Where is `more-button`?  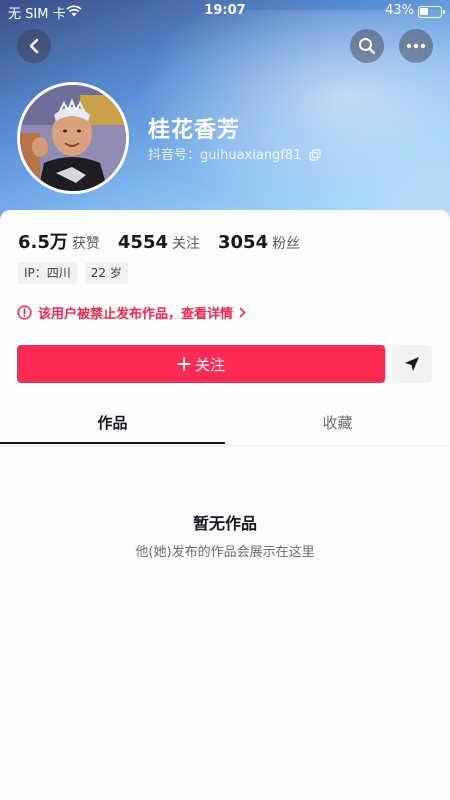 more-button is located at coordinates (416, 46).